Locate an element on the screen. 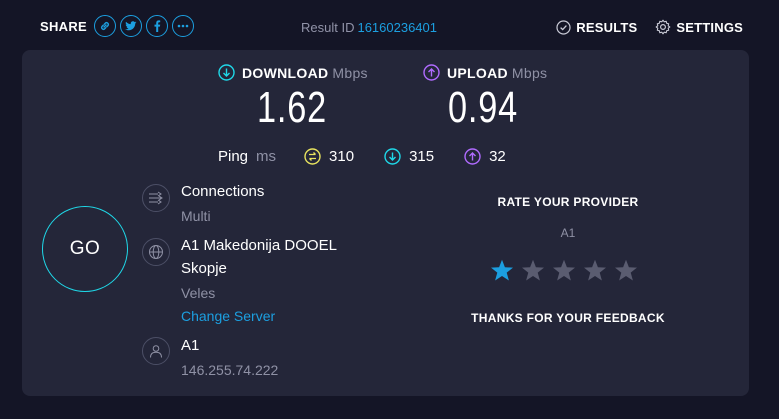 The width and height of the screenshot is (779, 419). more-icon is located at coordinates (183, 26).